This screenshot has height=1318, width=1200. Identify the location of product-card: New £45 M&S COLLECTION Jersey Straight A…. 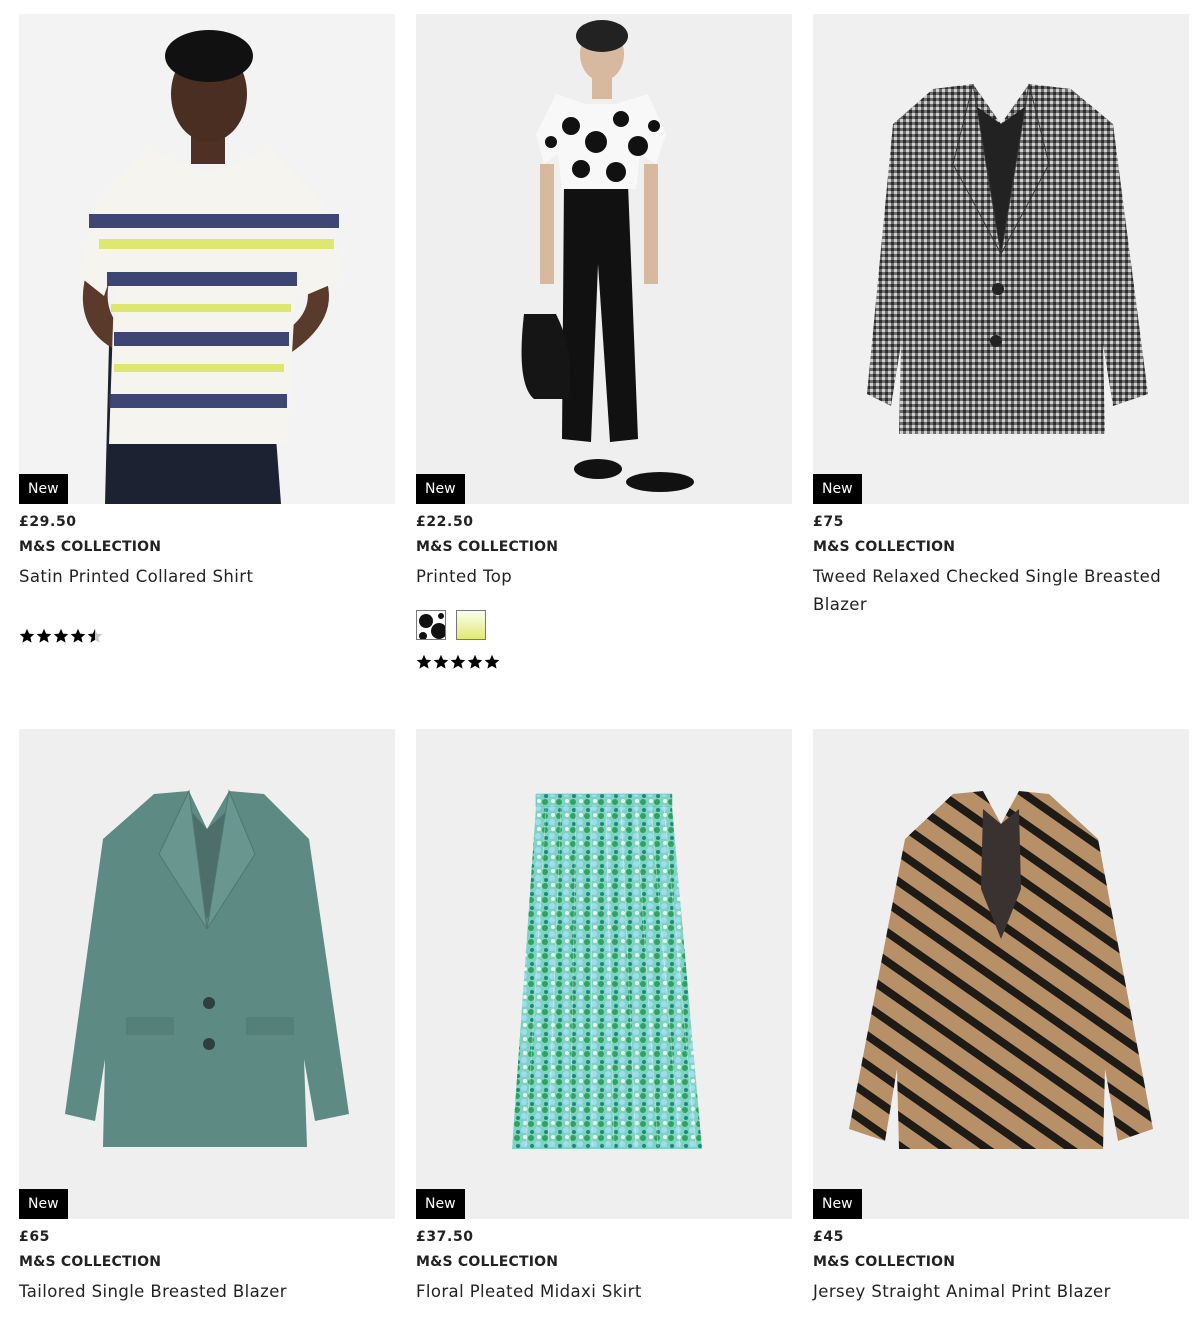
(1001, 1017).